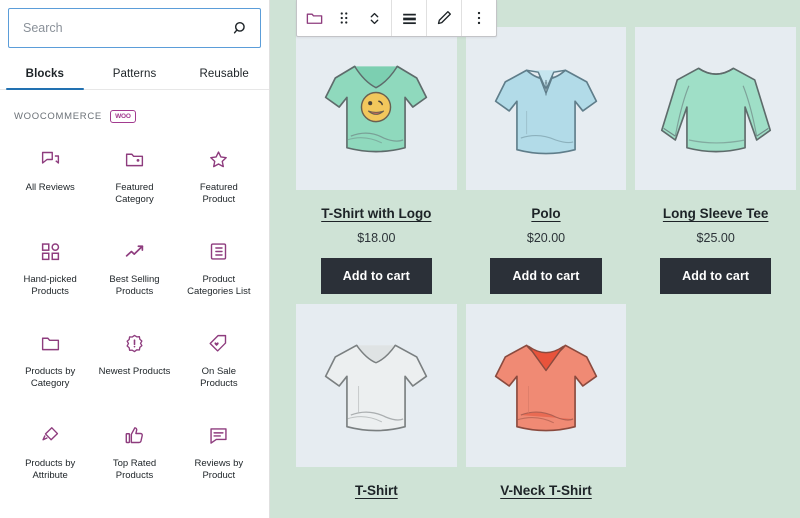 Image resolution: width=800 pixels, height=518 pixels. I want to click on block-item-newest-products: Newest Products, so click(134, 364).